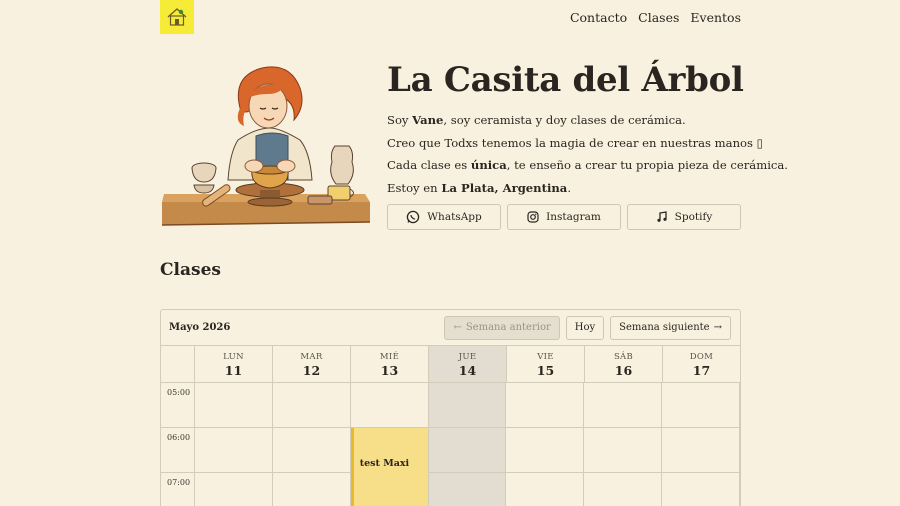 The image size is (900, 506). Describe the element at coordinates (178, 450) in the screenshot. I see `hour-label: 06:00` at that location.